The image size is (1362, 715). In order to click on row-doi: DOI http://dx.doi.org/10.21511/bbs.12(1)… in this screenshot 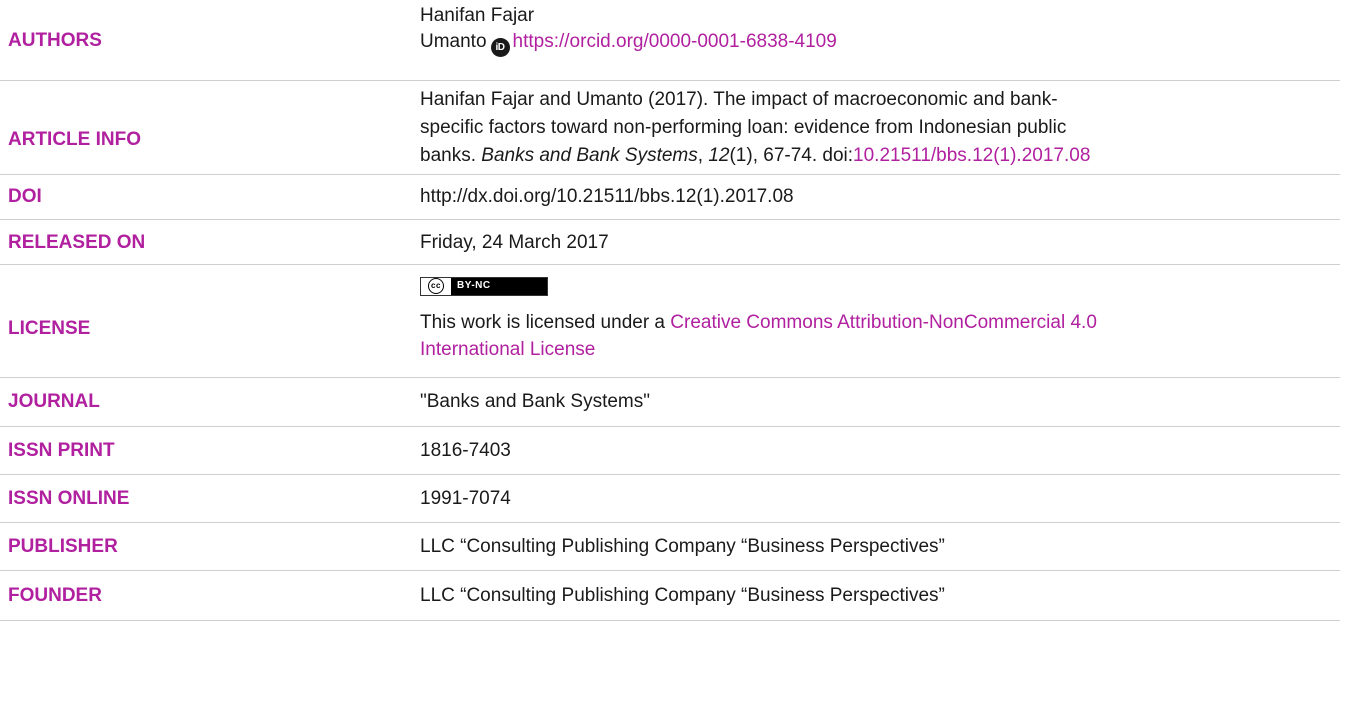, I will do `click(670, 197)`.